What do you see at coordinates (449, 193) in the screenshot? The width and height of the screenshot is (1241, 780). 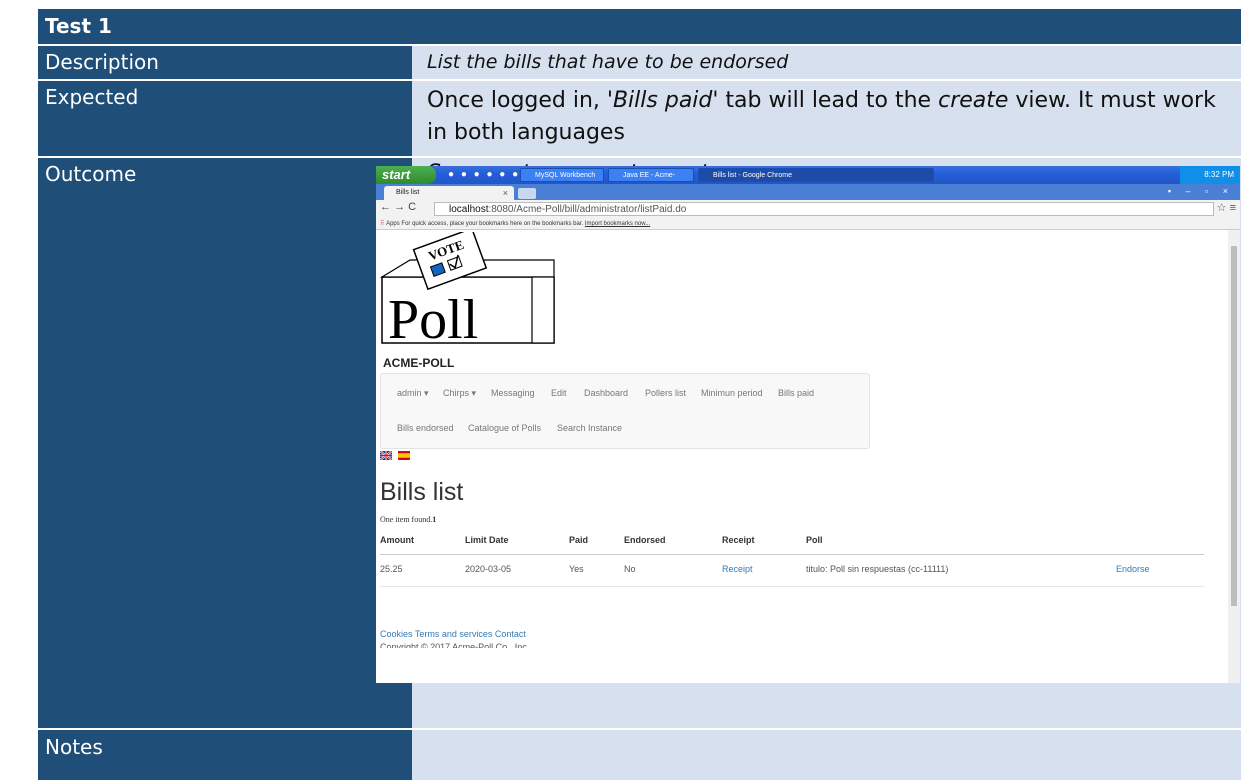 I see `tab-bills-list: Bills list ×` at bounding box center [449, 193].